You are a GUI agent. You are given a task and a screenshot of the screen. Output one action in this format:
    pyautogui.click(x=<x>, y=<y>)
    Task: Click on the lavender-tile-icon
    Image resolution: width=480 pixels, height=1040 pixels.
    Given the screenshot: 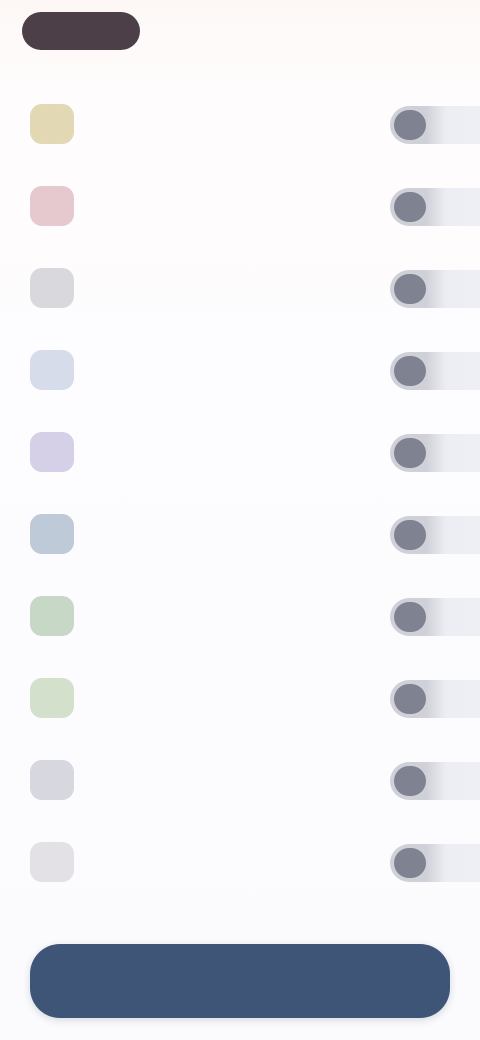 What is the action you would take?
    pyautogui.click(x=52, y=452)
    